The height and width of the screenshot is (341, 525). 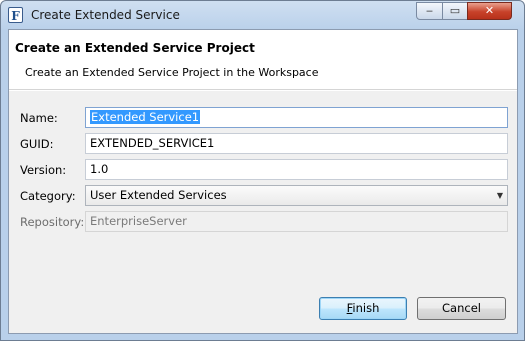 I want to click on version-input: 1.0, so click(x=296, y=169).